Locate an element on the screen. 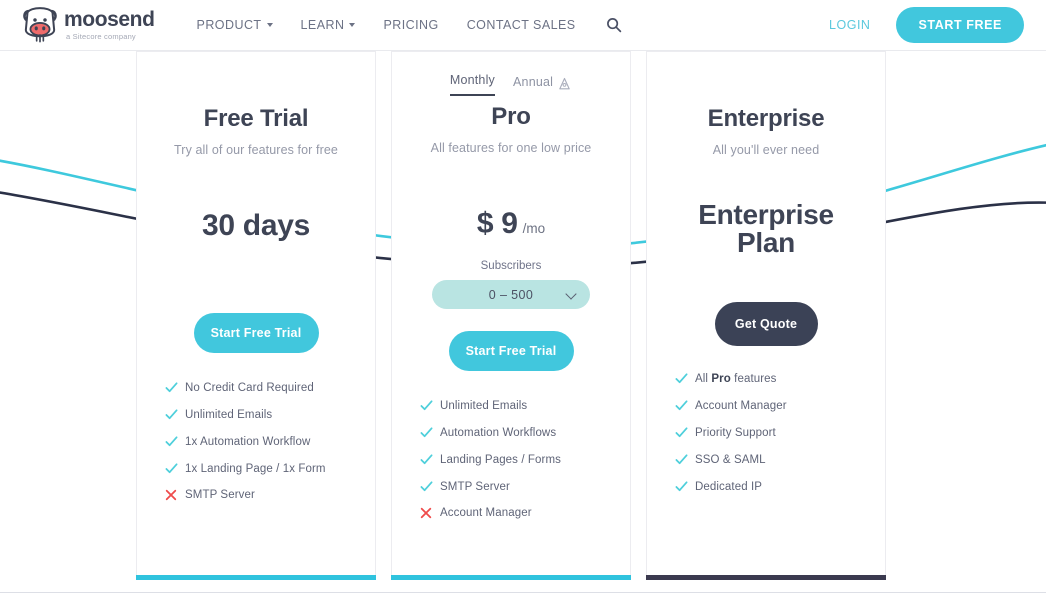 Image resolution: width=1046 pixels, height=597 pixels. plan-subtitle: All you'll ever need is located at coordinates (766, 150).